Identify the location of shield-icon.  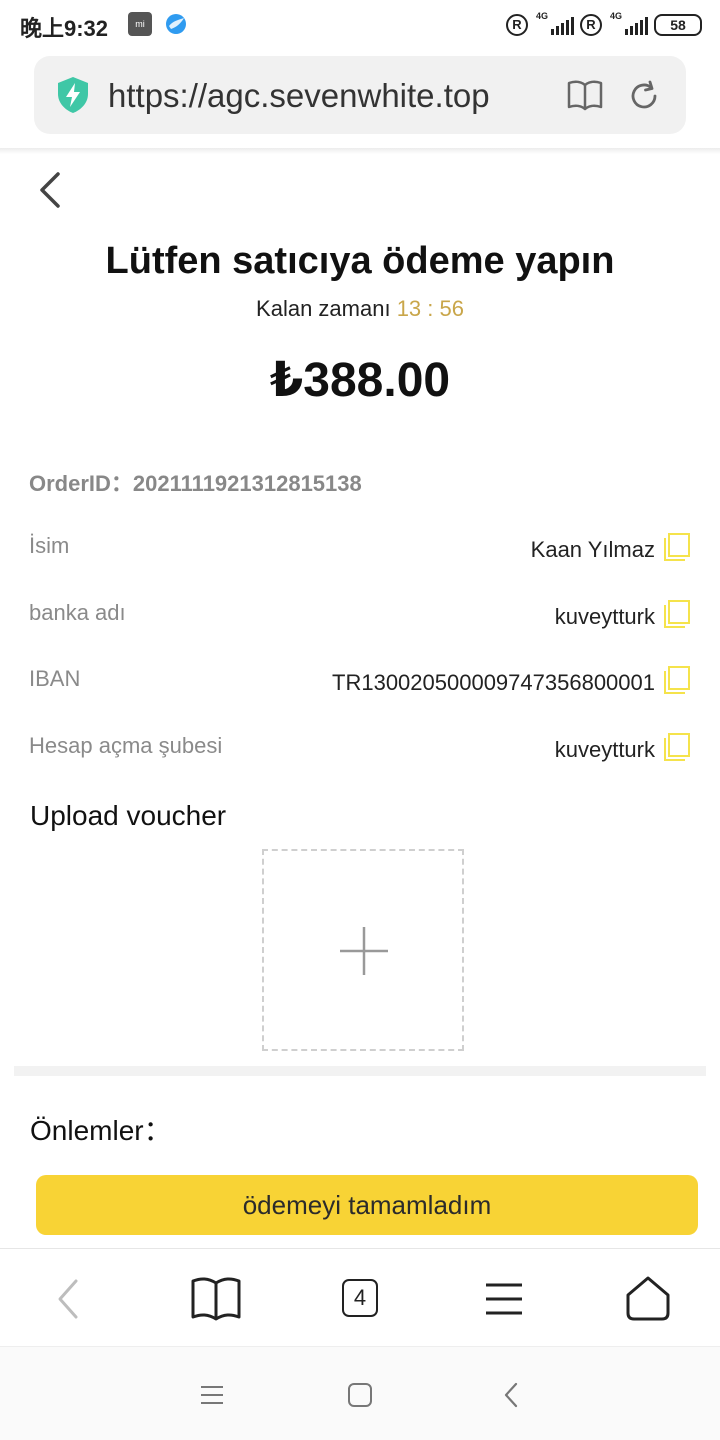
(73, 95).